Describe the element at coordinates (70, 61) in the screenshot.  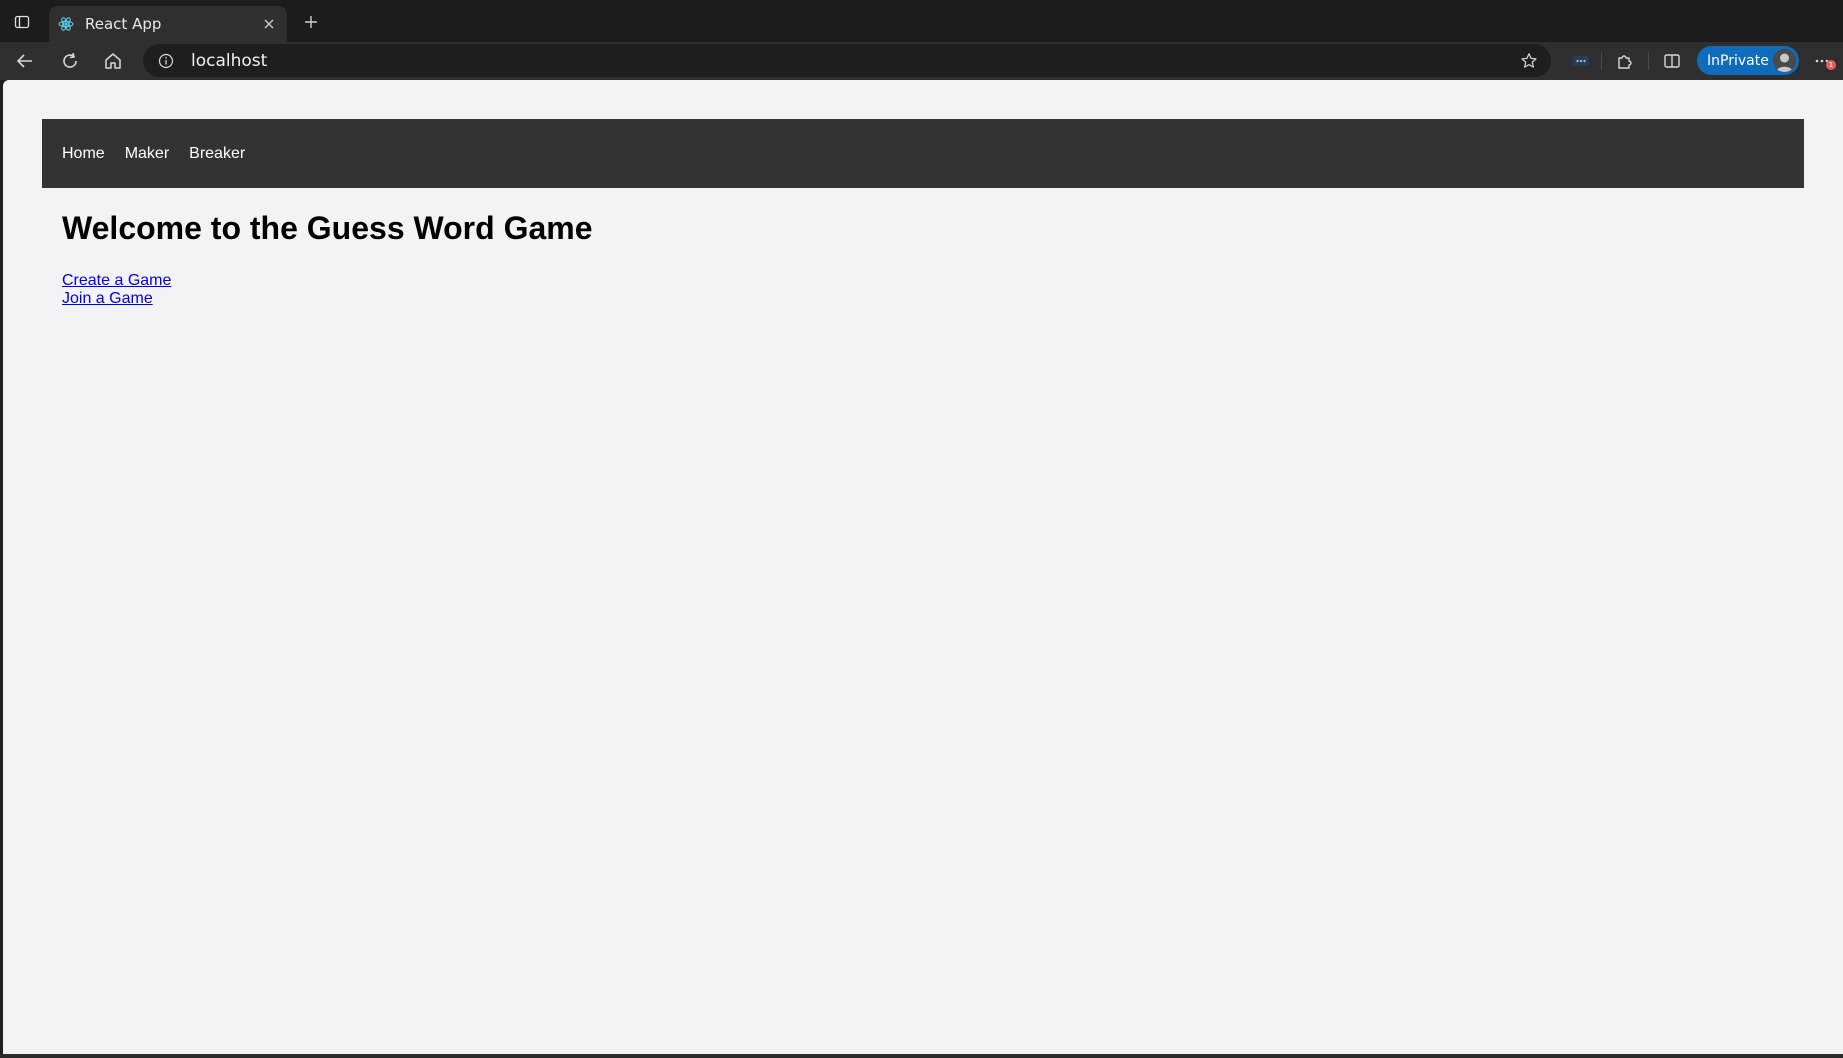
I see `refresh-icon` at that location.